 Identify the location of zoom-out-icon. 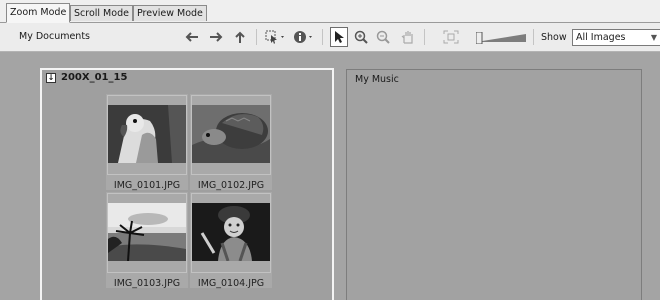
(383, 37).